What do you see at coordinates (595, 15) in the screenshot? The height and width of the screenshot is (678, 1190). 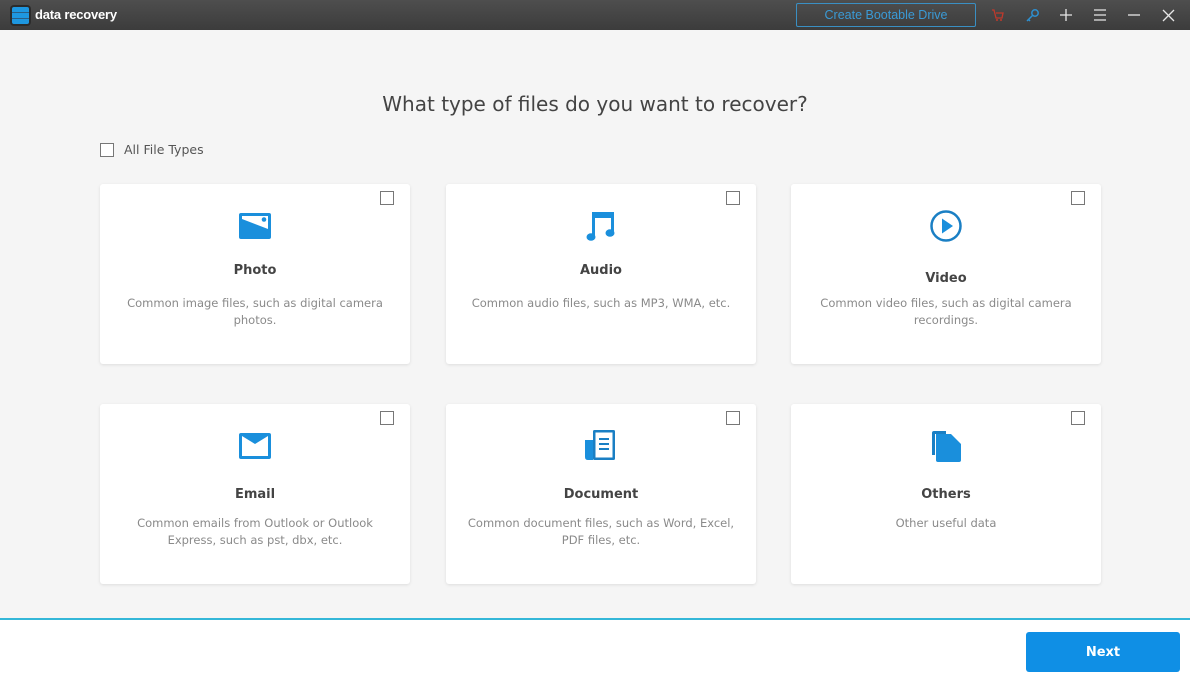 I see `title-bar: data recovery Create Bootable Drive` at bounding box center [595, 15].